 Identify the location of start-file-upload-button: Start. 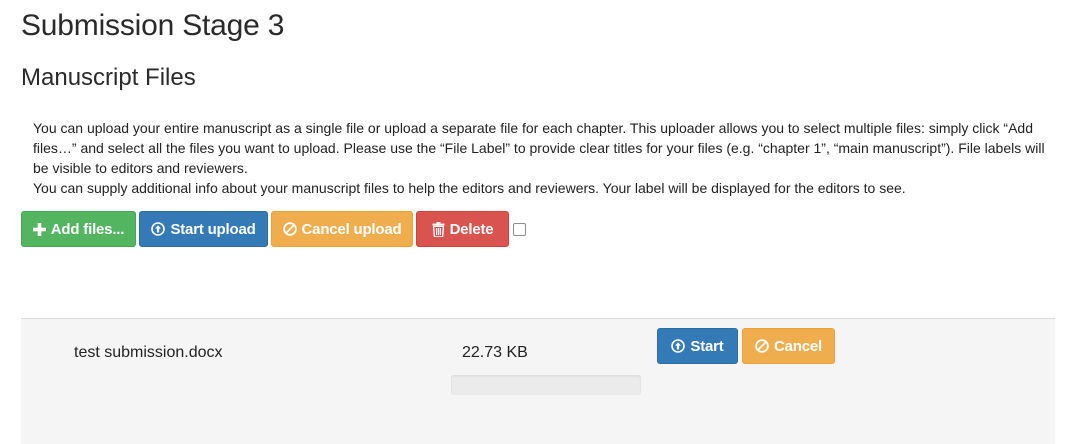
(697, 346).